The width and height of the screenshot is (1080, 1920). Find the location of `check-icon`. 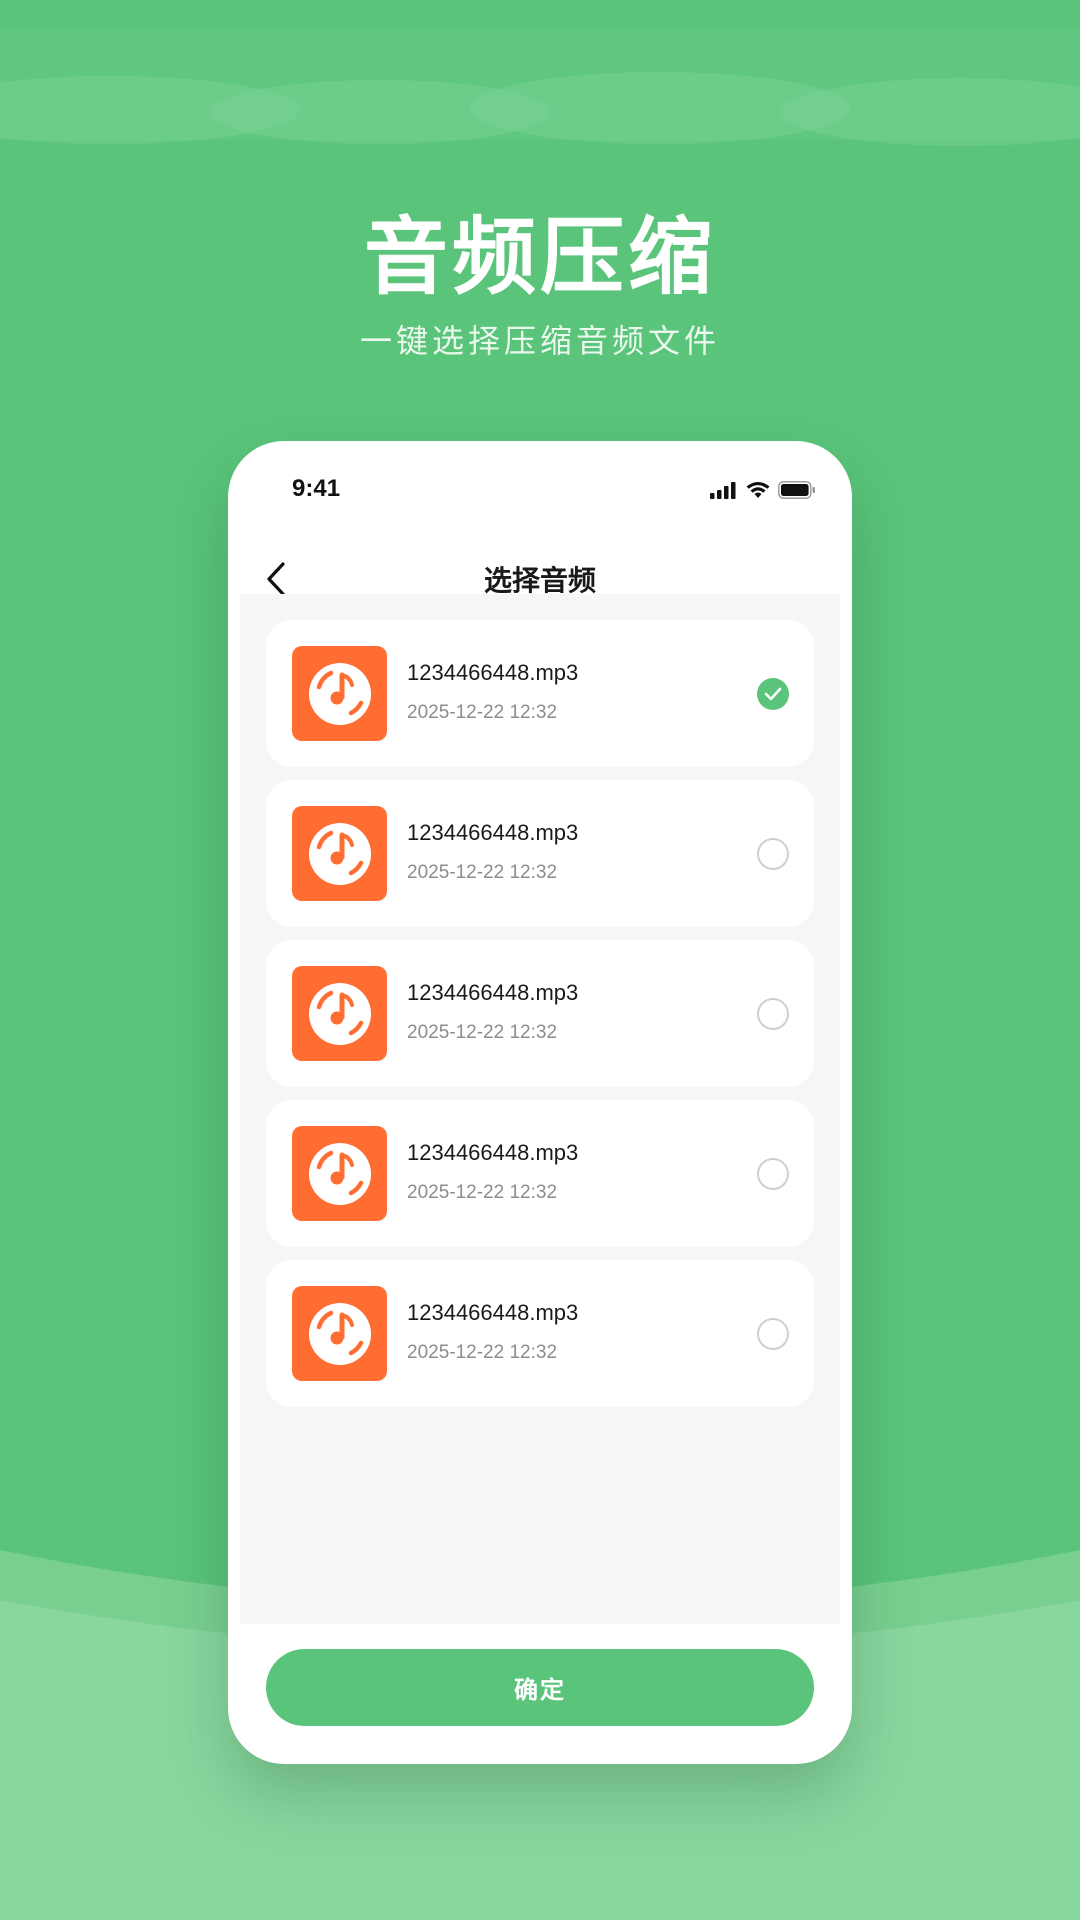

check-icon is located at coordinates (773, 694).